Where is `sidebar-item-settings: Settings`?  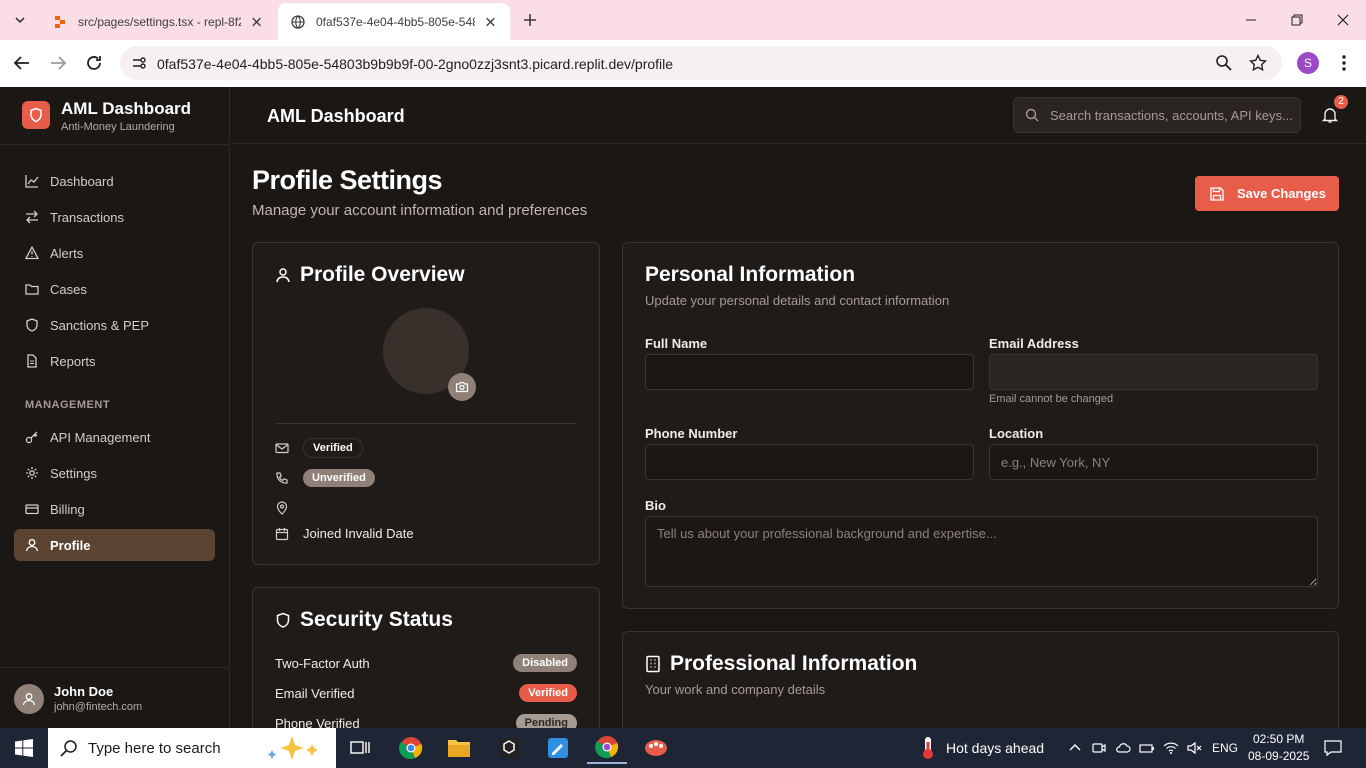
sidebar-item-settings: Settings is located at coordinates (114, 473).